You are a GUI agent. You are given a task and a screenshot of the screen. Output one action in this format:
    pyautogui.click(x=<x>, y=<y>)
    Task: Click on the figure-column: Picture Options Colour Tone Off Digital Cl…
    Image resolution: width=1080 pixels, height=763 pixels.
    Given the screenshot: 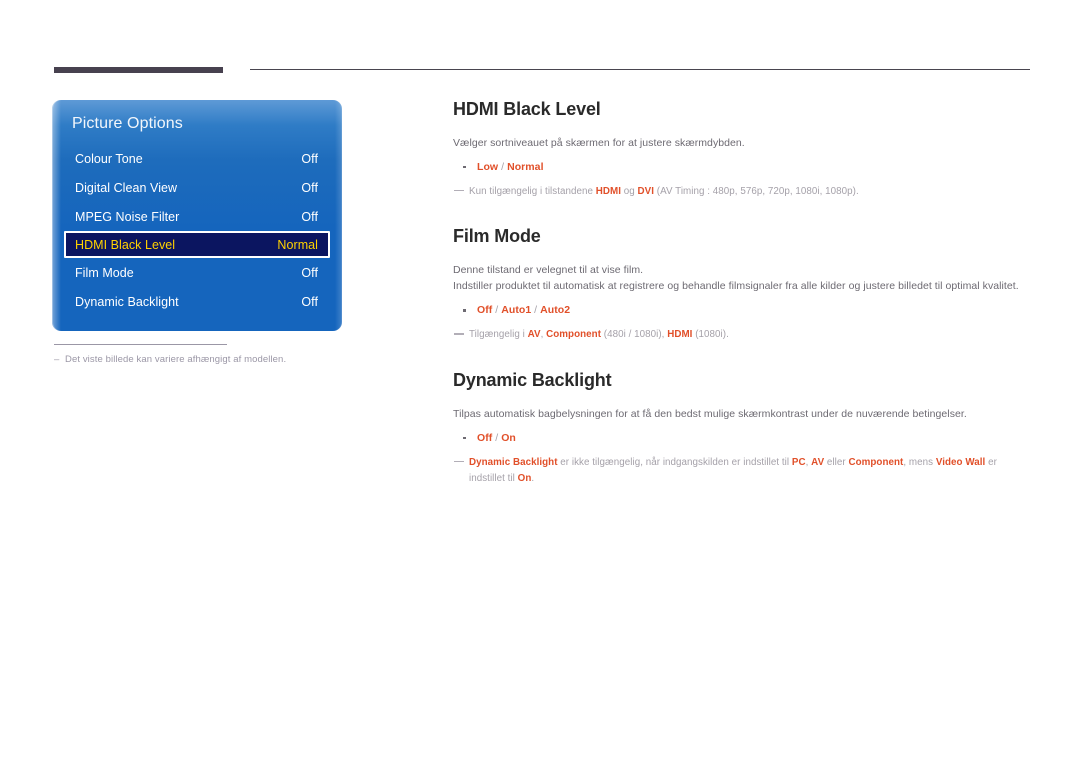 What is the action you would take?
    pyautogui.click(x=198, y=215)
    